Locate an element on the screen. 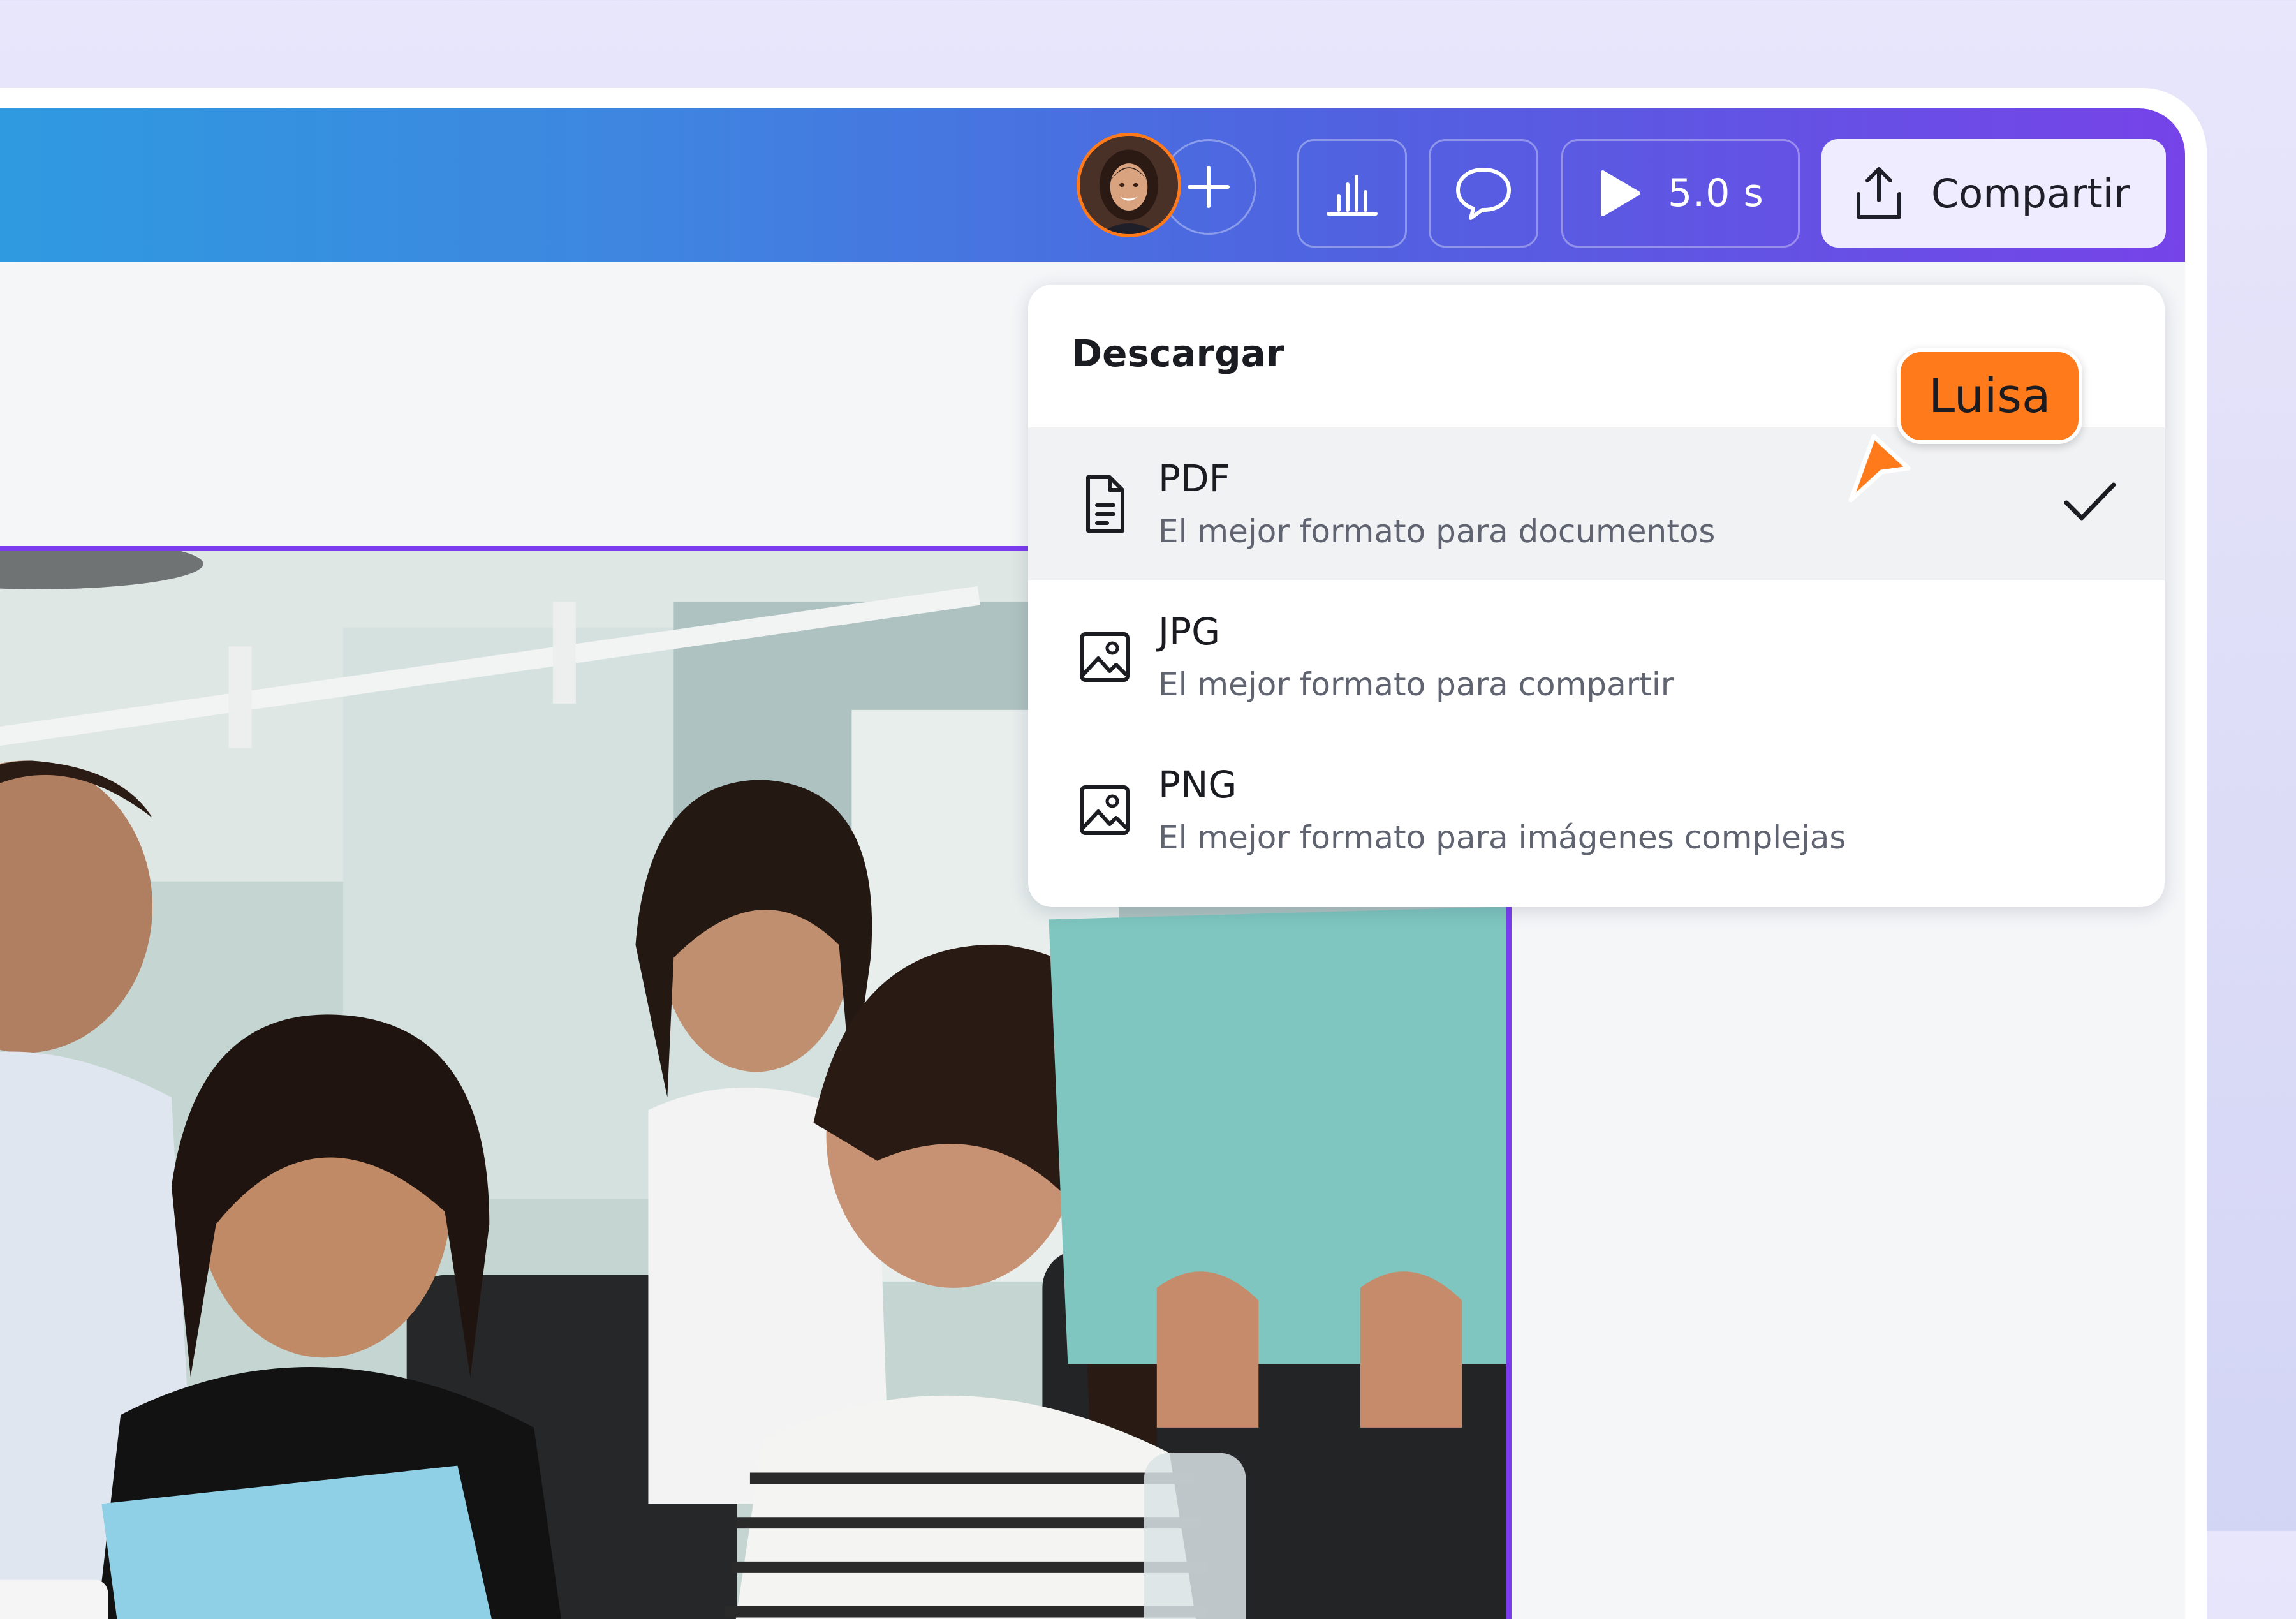 The height and width of the screenshot is (1619, 2296). option-description: El mejor formato para compartir is located at coordinates (1416, 684).